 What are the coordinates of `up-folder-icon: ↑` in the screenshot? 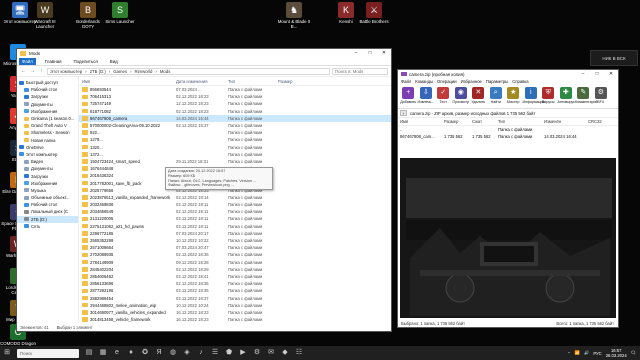 It's located at (403, 113).